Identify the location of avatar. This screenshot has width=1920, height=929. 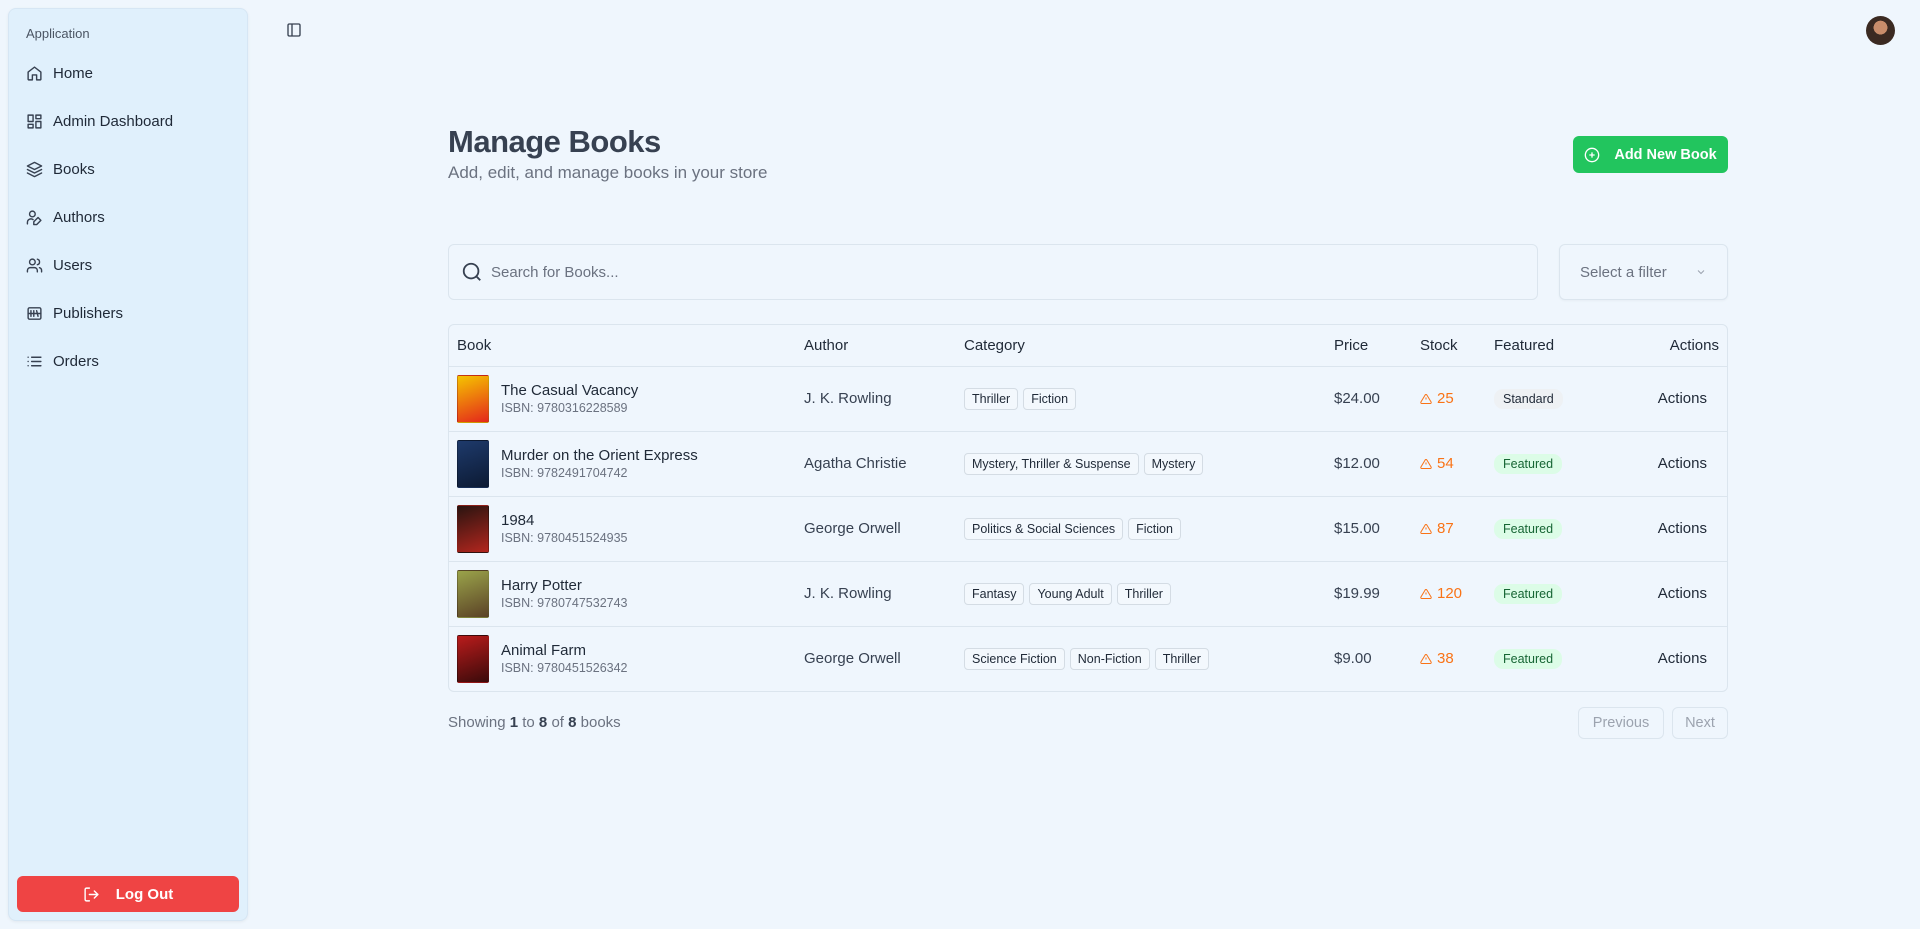
(1880, 30).